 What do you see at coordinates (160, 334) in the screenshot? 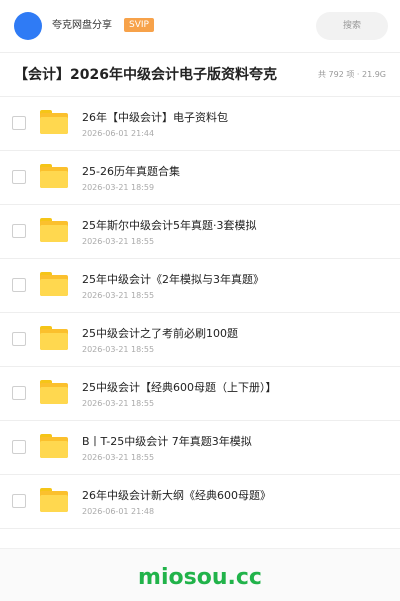
I see `file-name: 25中级会计之了考前必刷100题` at bounding box center [160, 334].